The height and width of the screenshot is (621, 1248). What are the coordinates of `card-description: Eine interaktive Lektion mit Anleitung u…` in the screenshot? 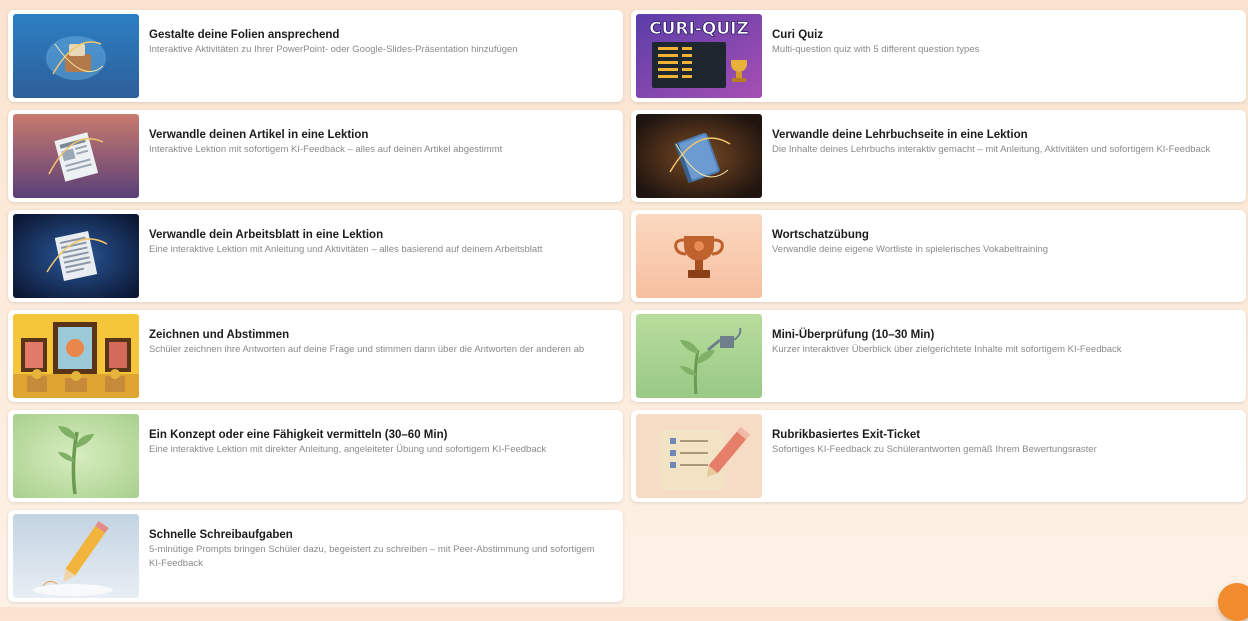 It's located at (346, 249).